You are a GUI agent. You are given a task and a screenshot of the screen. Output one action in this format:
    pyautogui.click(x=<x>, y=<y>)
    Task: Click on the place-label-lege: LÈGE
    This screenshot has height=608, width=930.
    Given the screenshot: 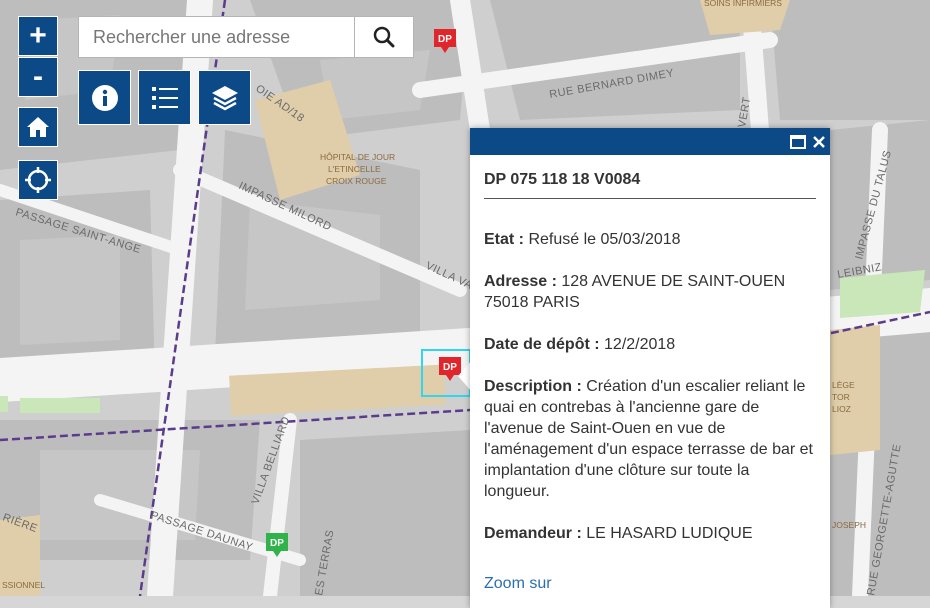 What is the action you would take?
    pyautogui.click(x=843, y=385)
    